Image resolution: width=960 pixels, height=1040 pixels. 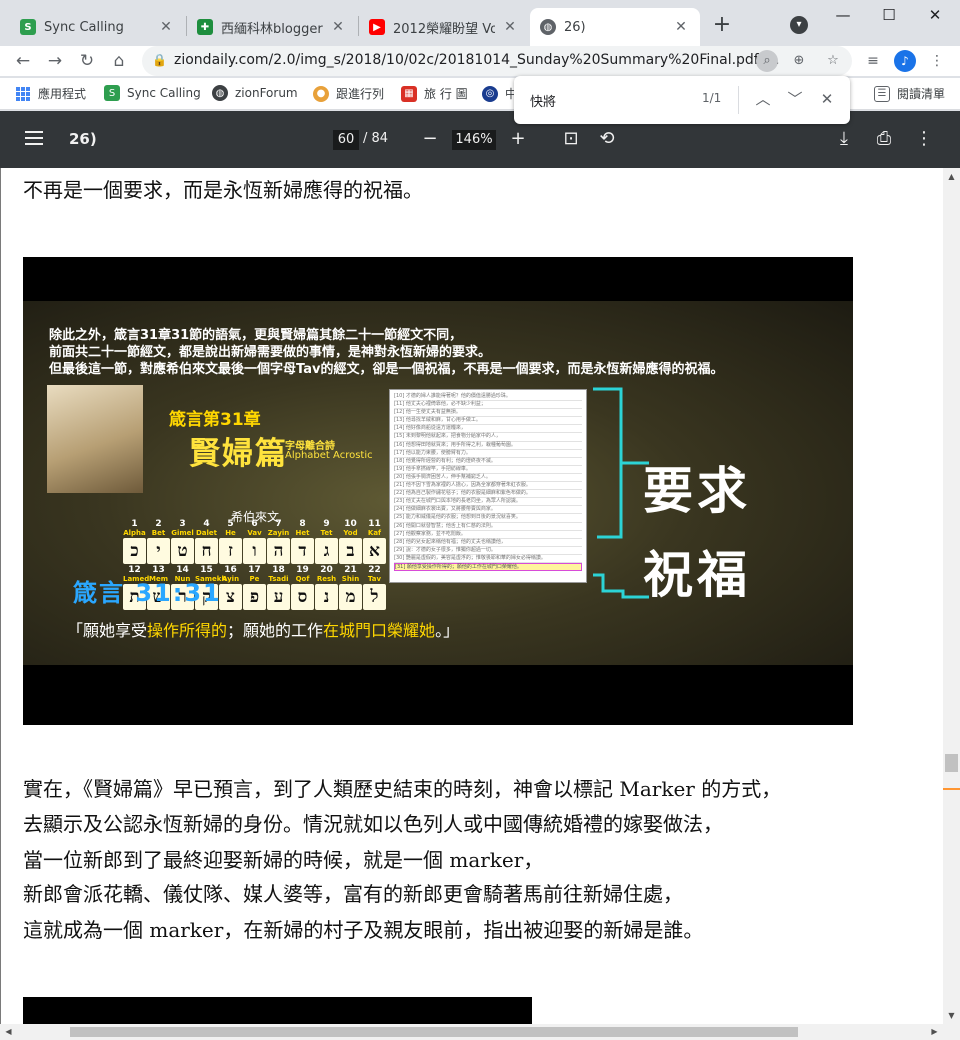 I want to click on letter-name: Bet, so click(x=158, y=533).